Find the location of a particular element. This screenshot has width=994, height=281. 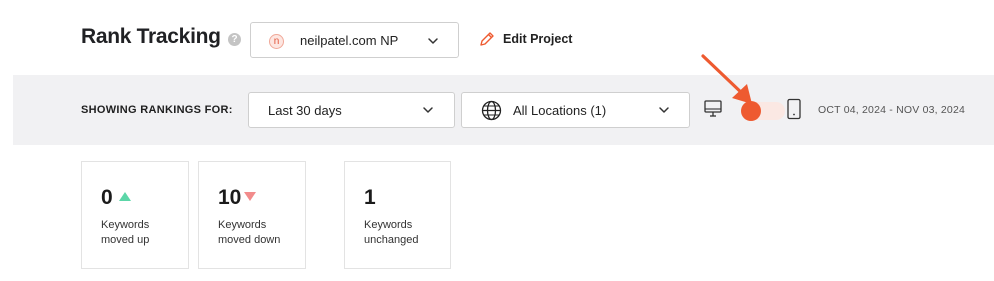

date-range: OCT 04, 2024 - NOV 03, 2024 is located at coordinates (892, 110).